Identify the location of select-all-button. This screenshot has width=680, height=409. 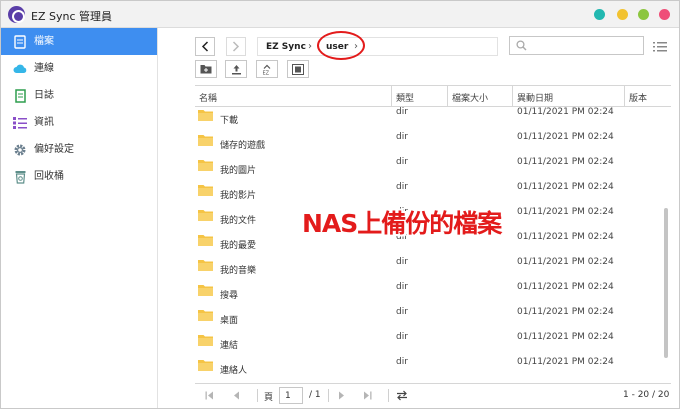
(298, 69).